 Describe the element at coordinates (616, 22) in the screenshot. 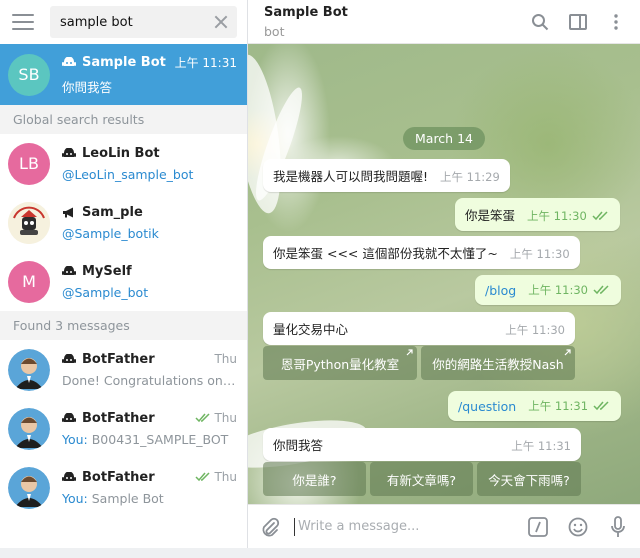

I see `more-options-icon` at that location.